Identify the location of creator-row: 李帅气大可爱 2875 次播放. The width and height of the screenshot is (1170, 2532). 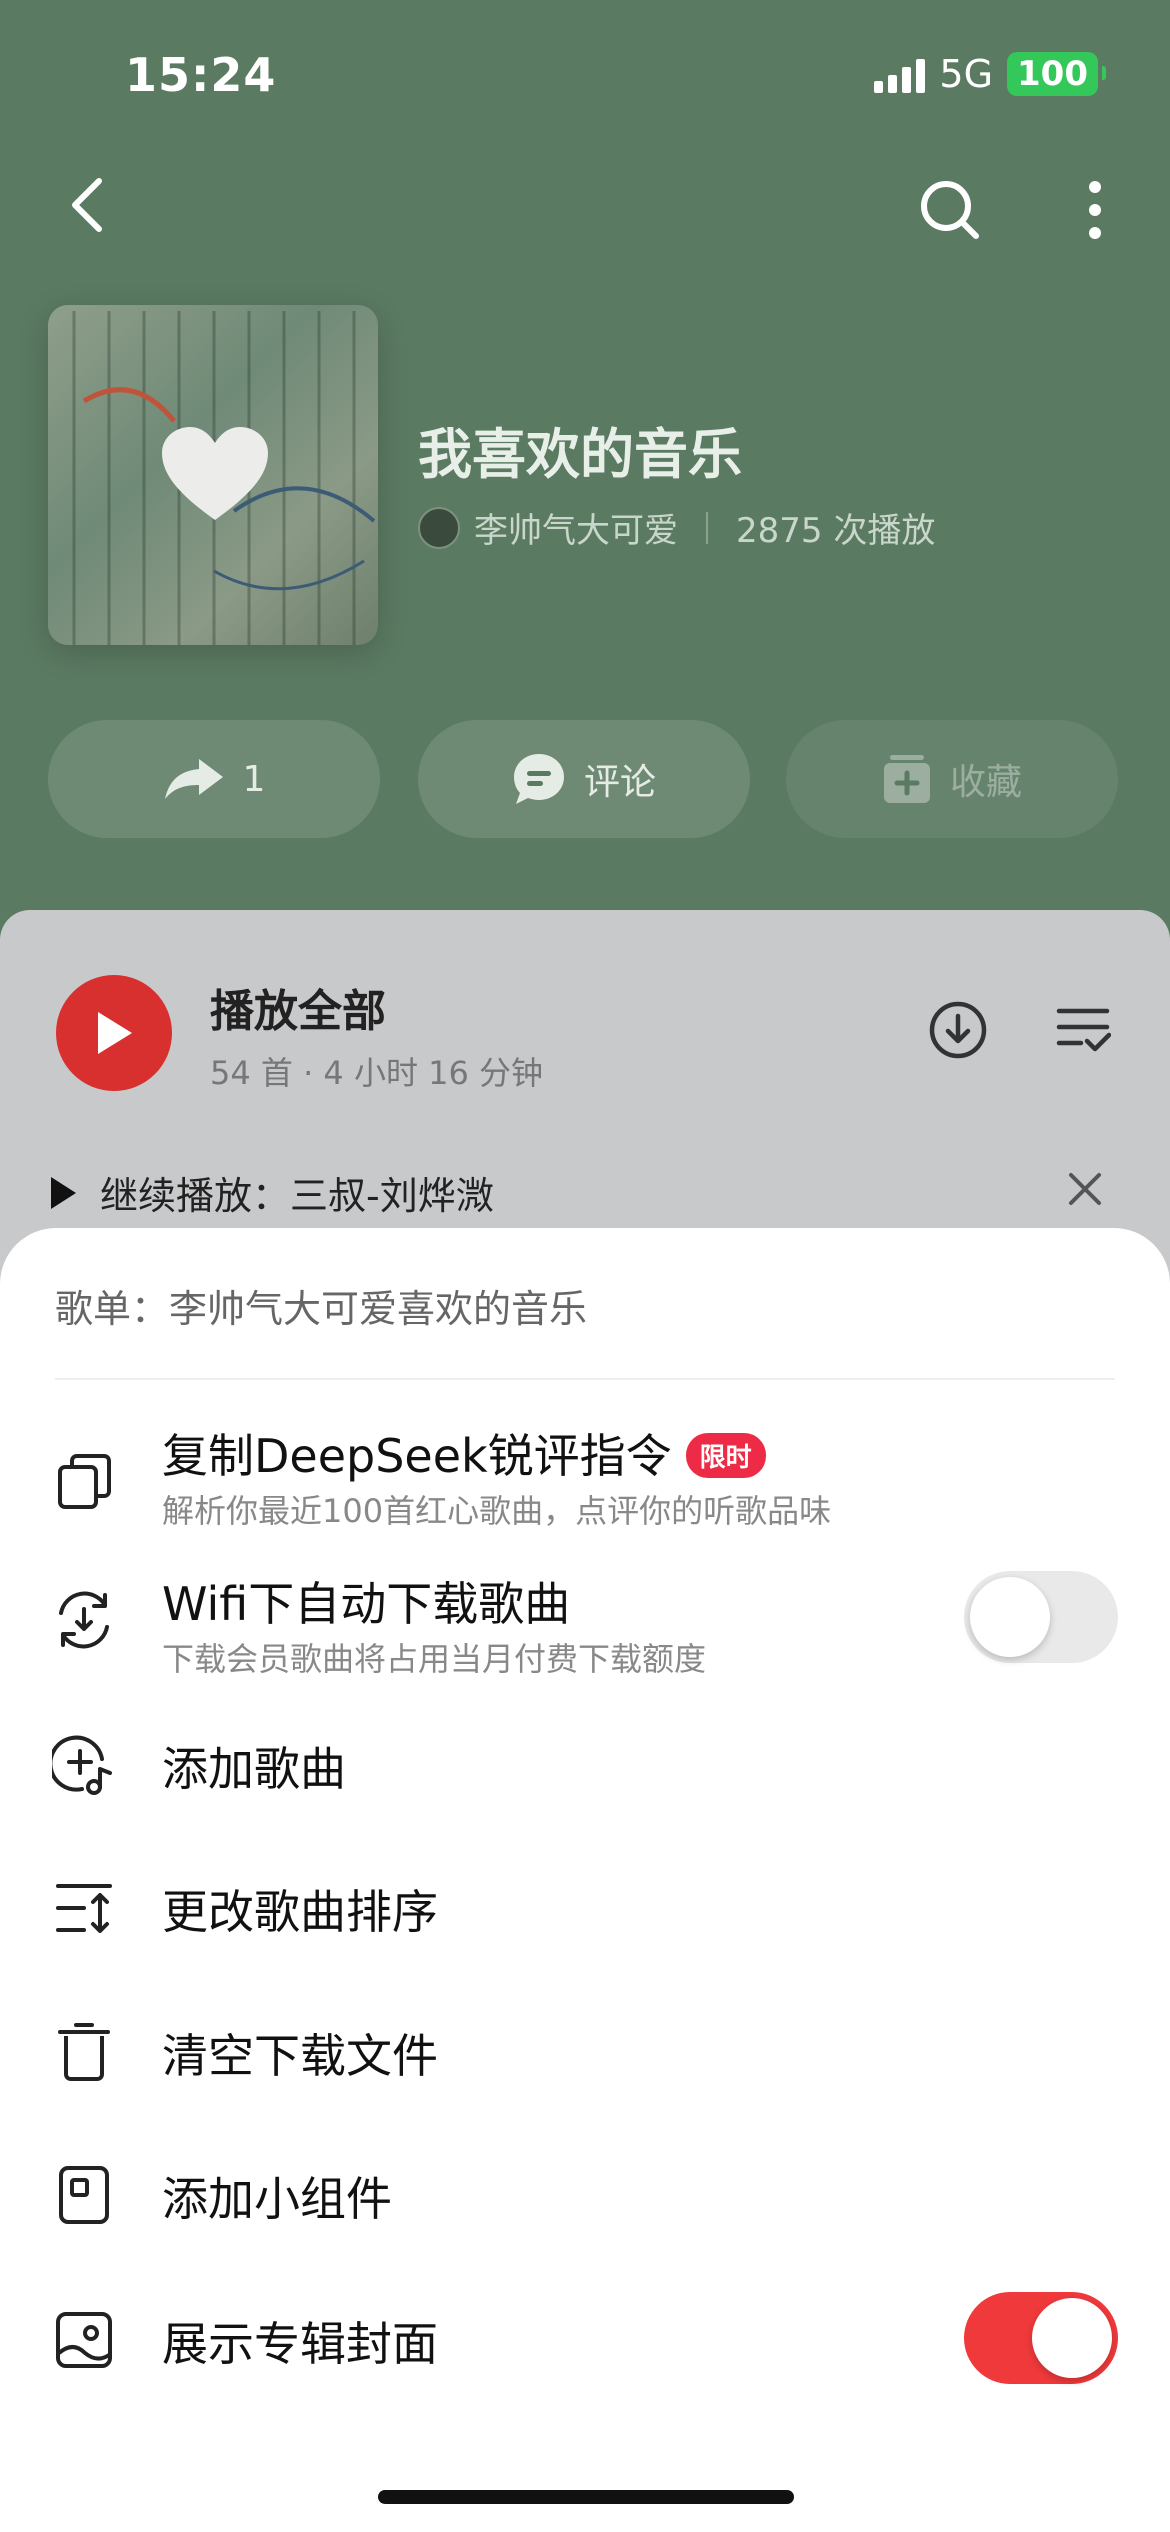
(676, 527).